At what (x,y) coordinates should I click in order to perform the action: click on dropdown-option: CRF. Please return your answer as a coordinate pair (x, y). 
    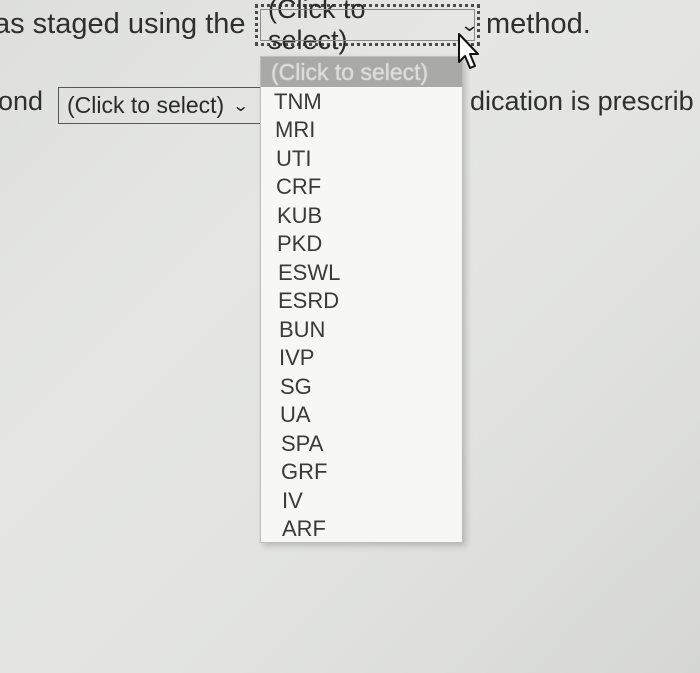
    Looking at the image, I should click on (298, 187).